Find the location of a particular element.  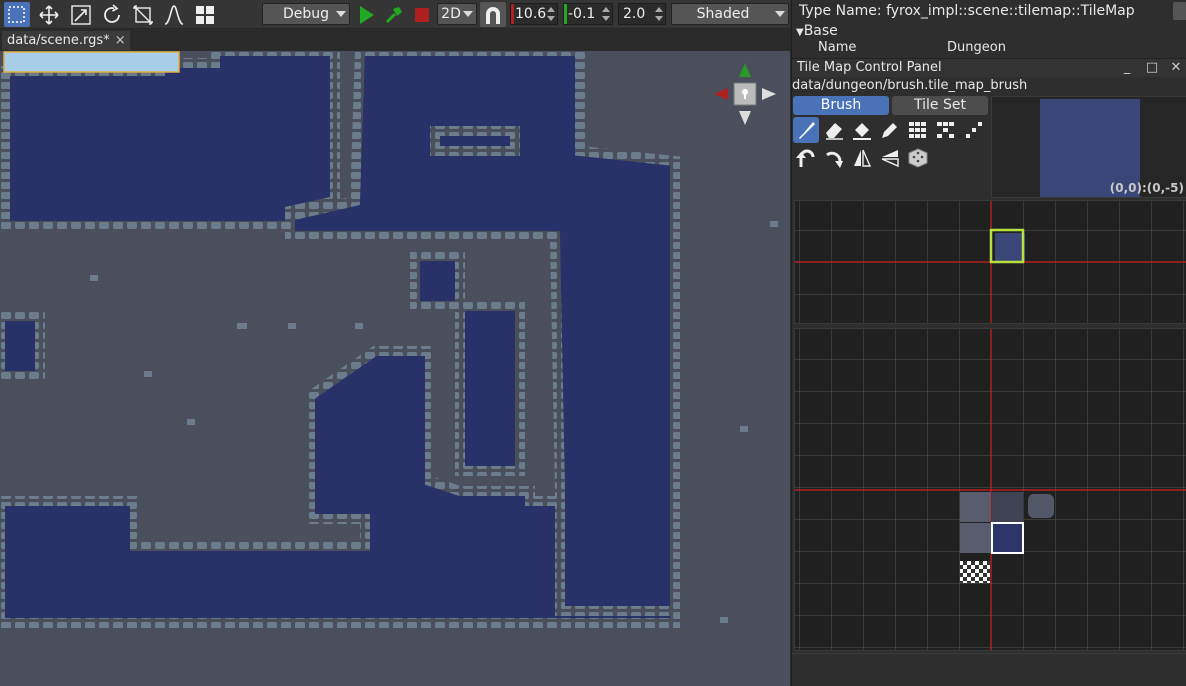

maximize-icon: □ is located at coordinates (1152, 68).